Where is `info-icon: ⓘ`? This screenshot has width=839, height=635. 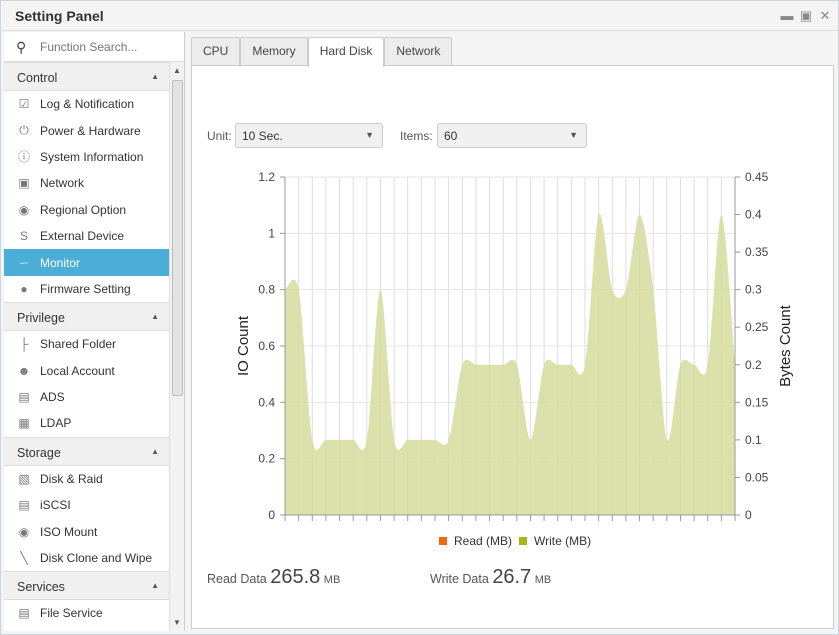
info-icon: ⓘ is located at coordinates (23, 157).